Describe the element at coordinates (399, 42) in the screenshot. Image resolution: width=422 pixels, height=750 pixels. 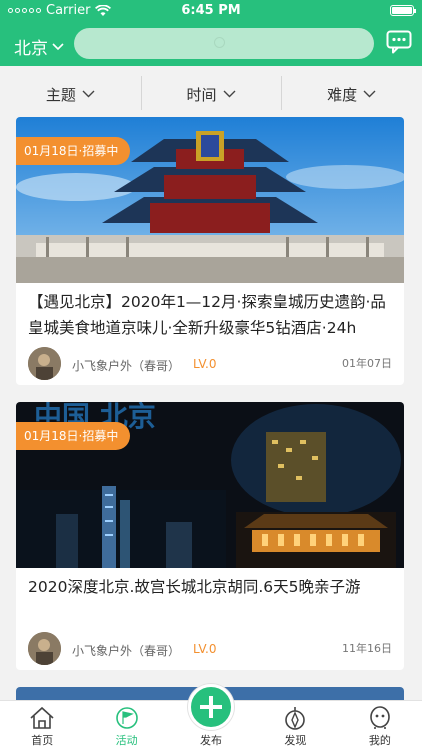
I see `message-icon` at that location.